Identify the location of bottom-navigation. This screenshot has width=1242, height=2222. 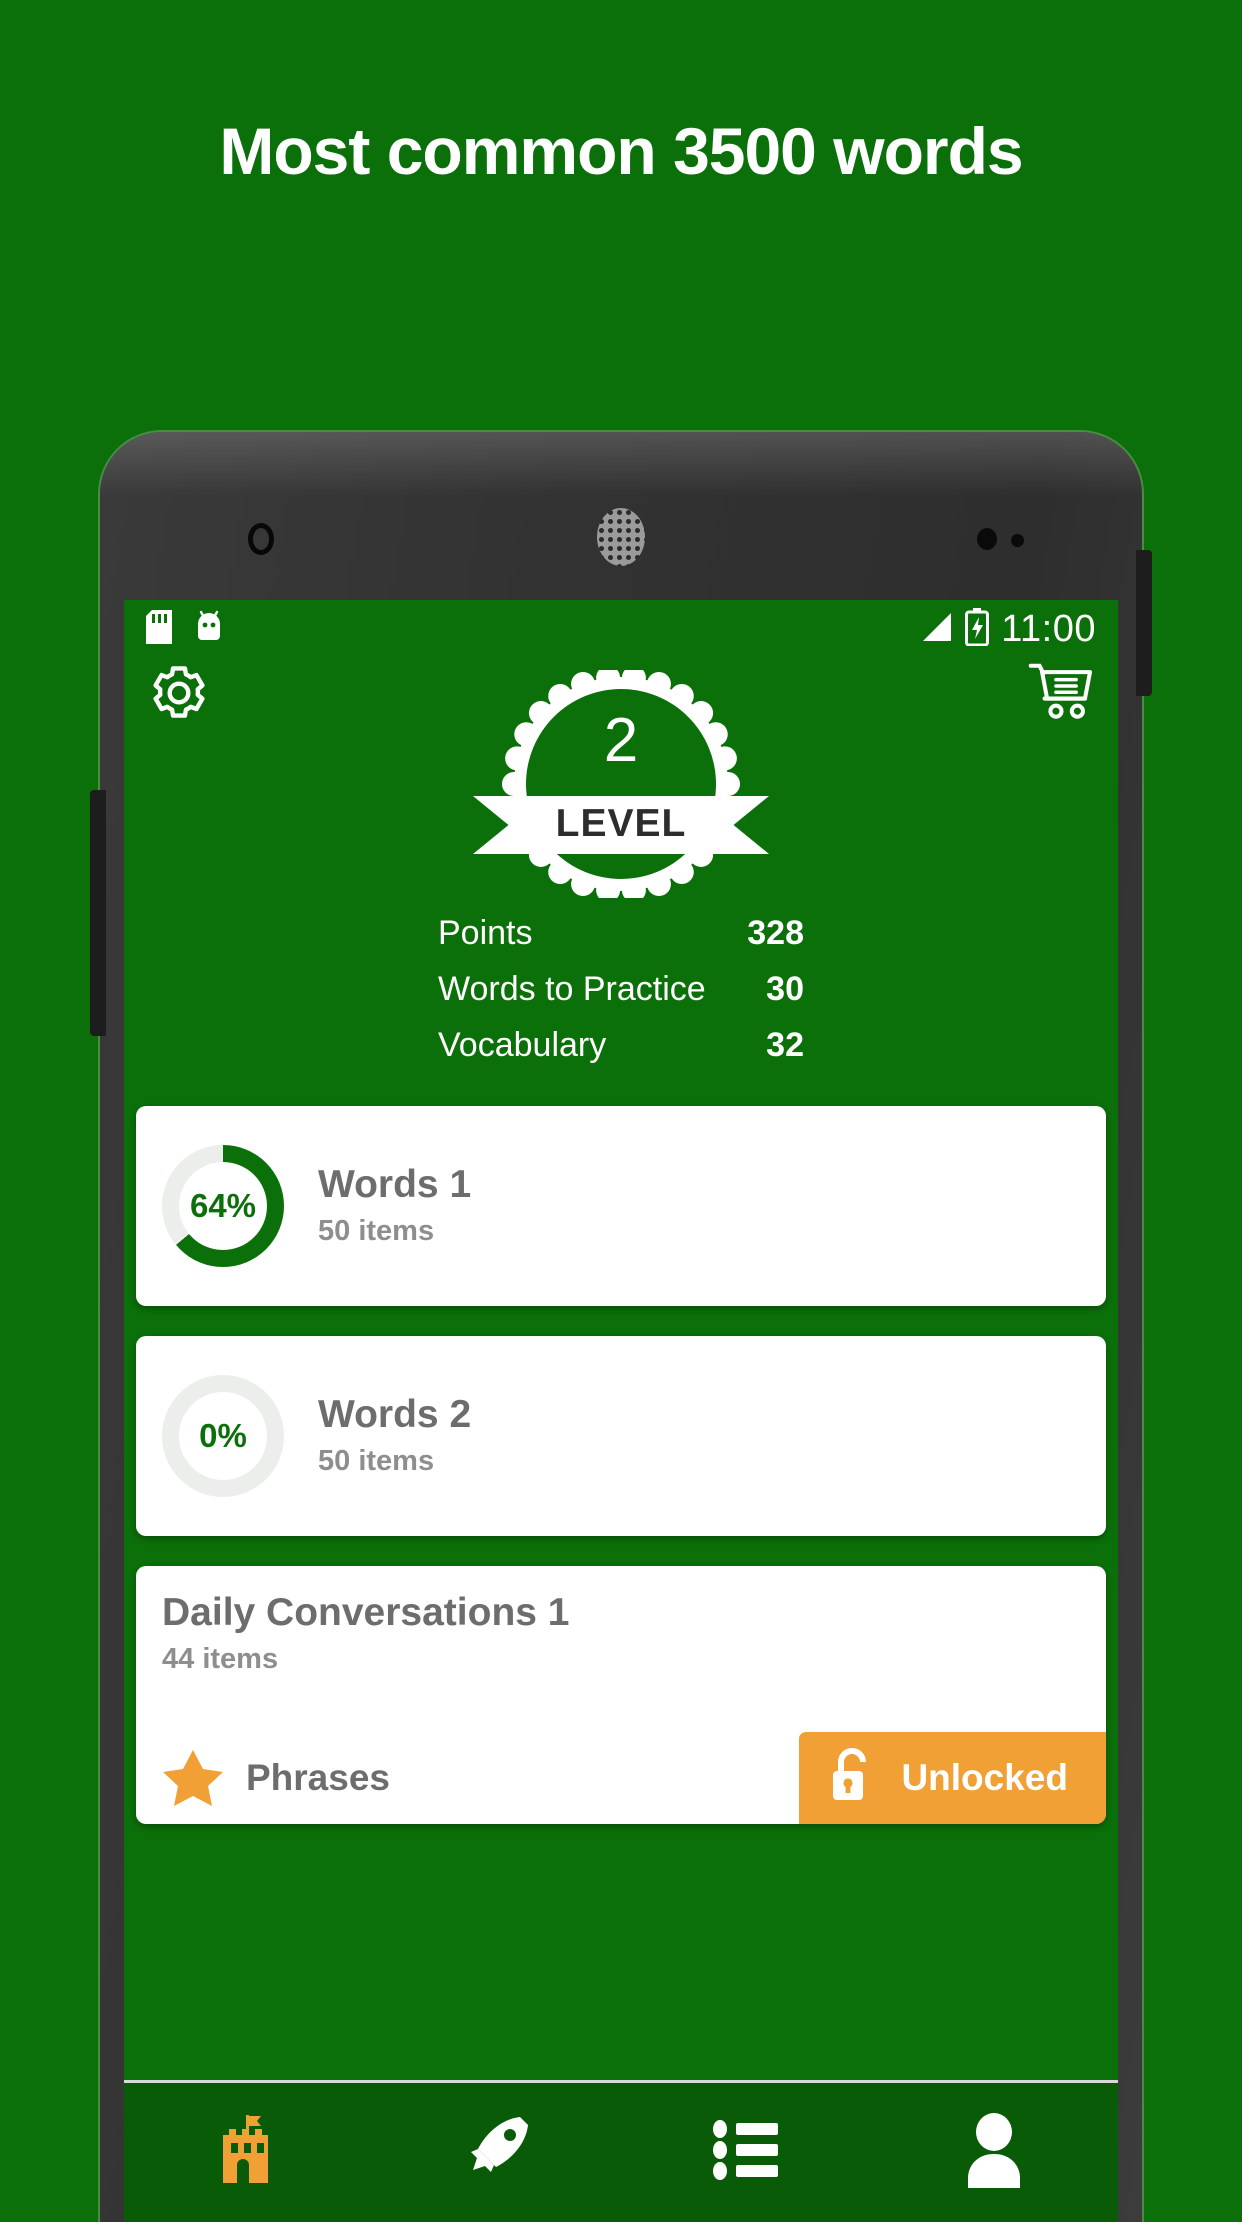
(621, 2151).